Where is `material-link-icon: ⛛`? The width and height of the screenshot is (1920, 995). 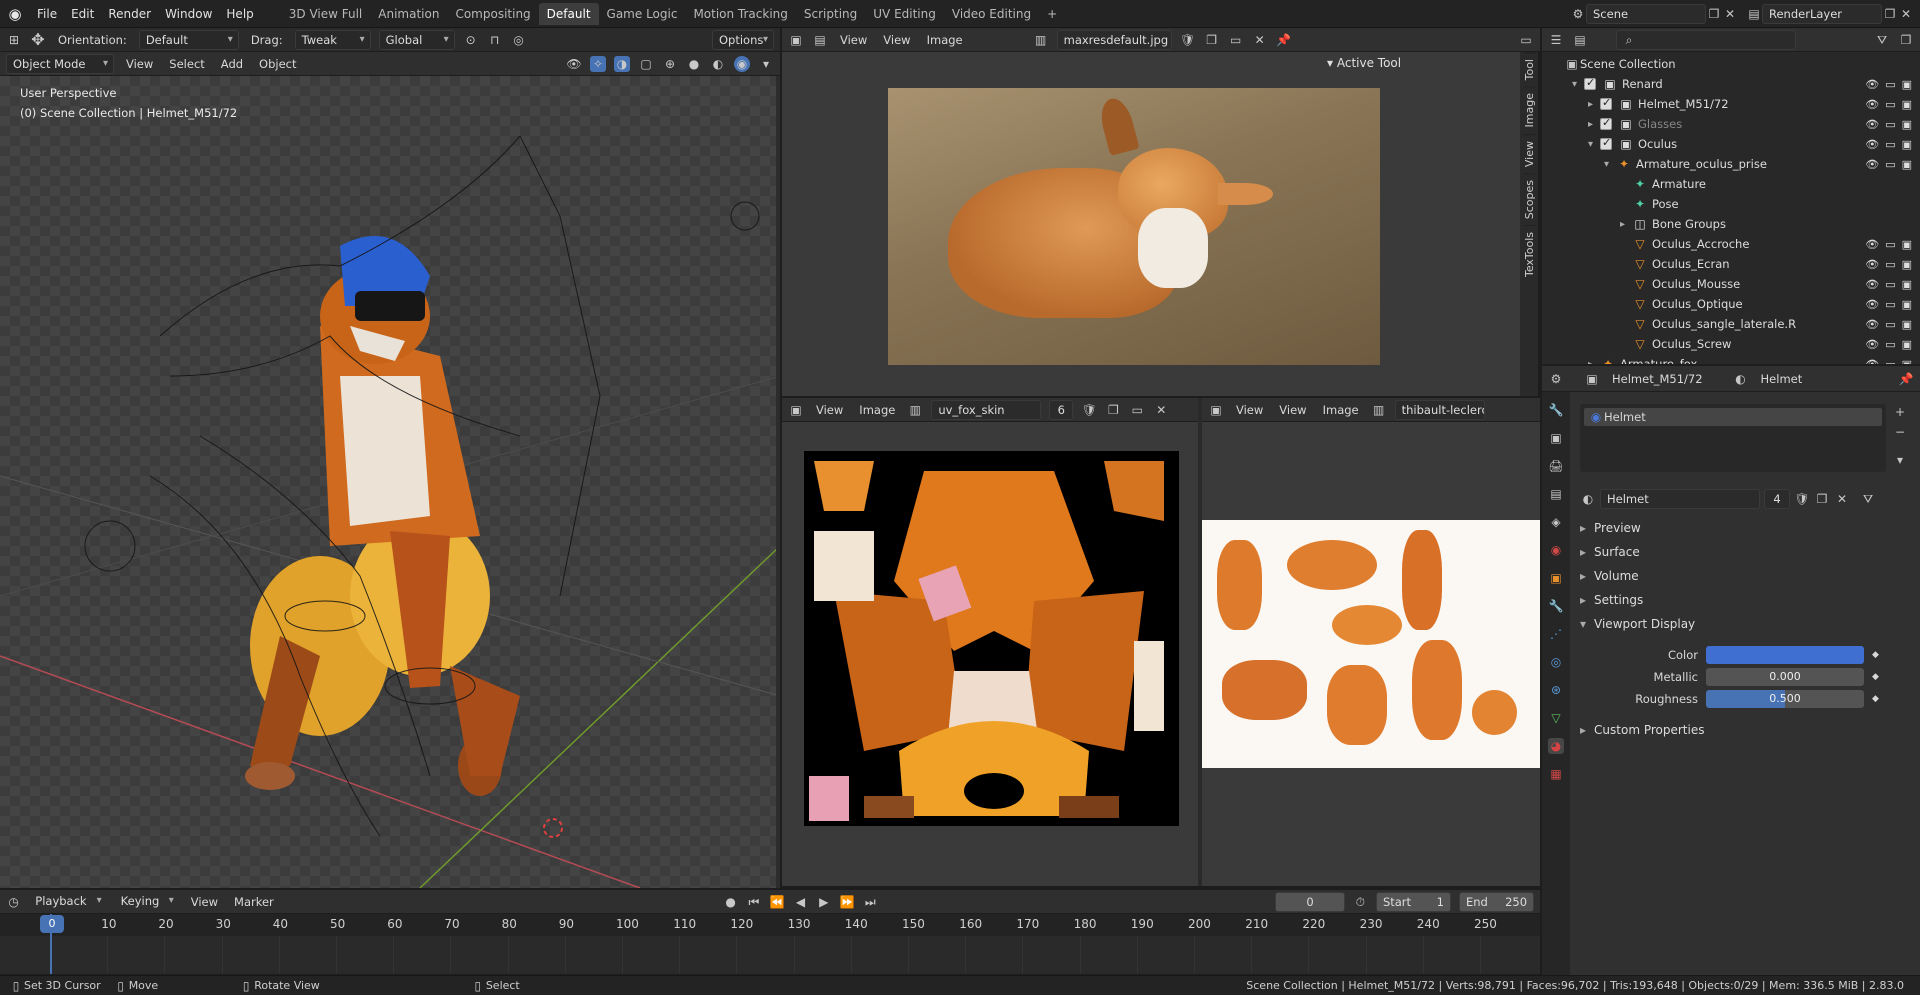
material-link-icon: ⛛ is located at coordinates (1868, 499).